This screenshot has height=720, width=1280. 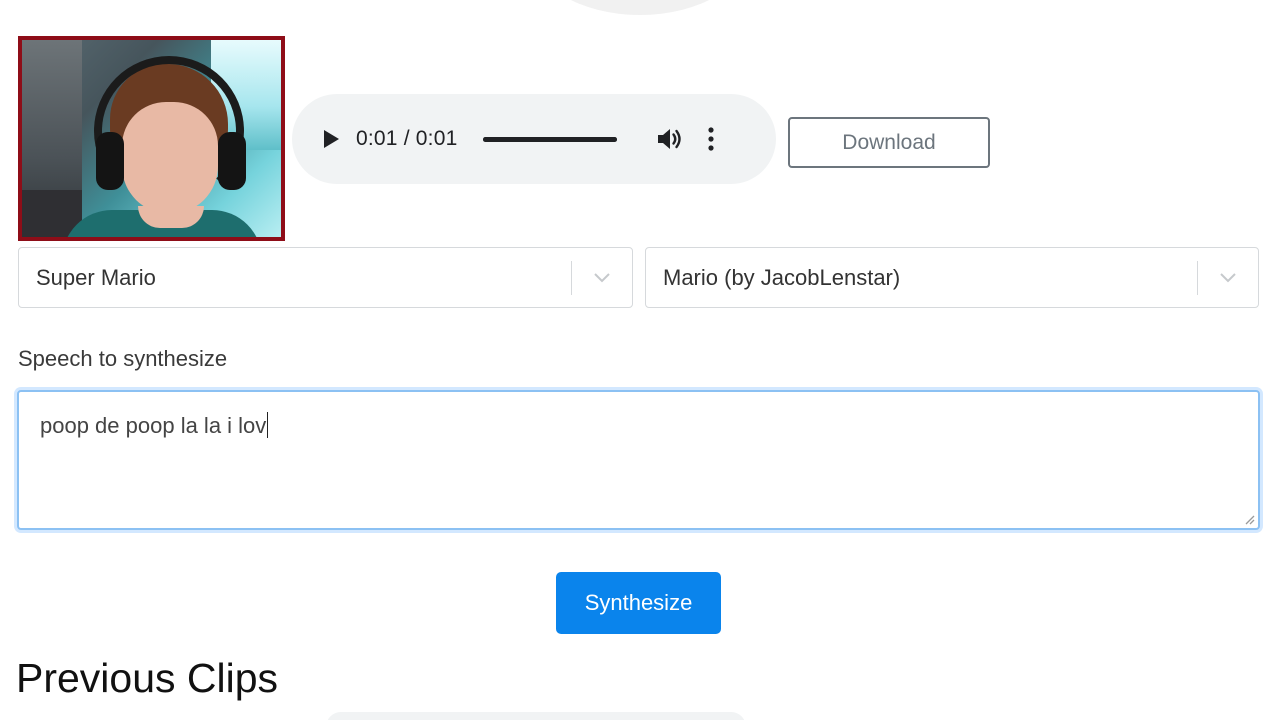 I want to click on source-select-value: Super Mario, so click(x=96, y=277).